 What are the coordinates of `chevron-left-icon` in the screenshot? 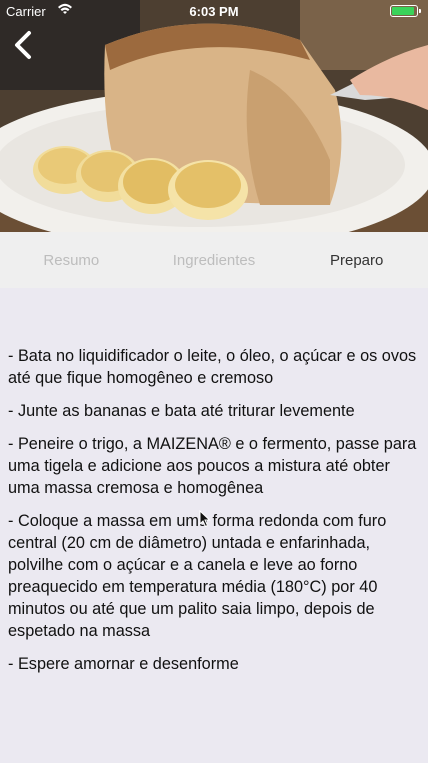 It's located at (23, 45).